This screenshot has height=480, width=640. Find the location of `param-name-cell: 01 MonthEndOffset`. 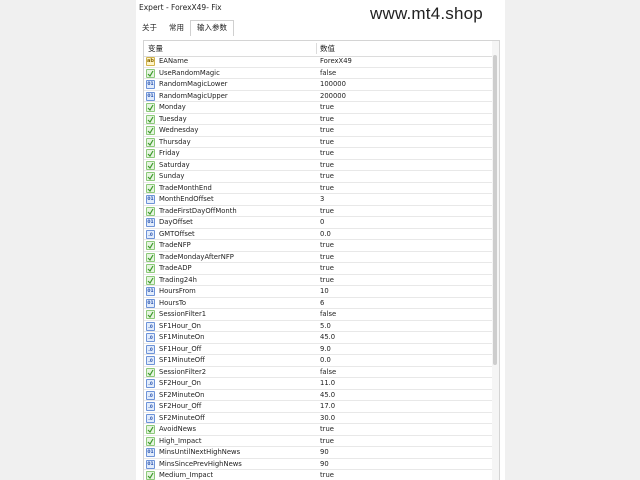

param-name-cell: 01 MonthEndOffset is located at coordinates (230, 199).